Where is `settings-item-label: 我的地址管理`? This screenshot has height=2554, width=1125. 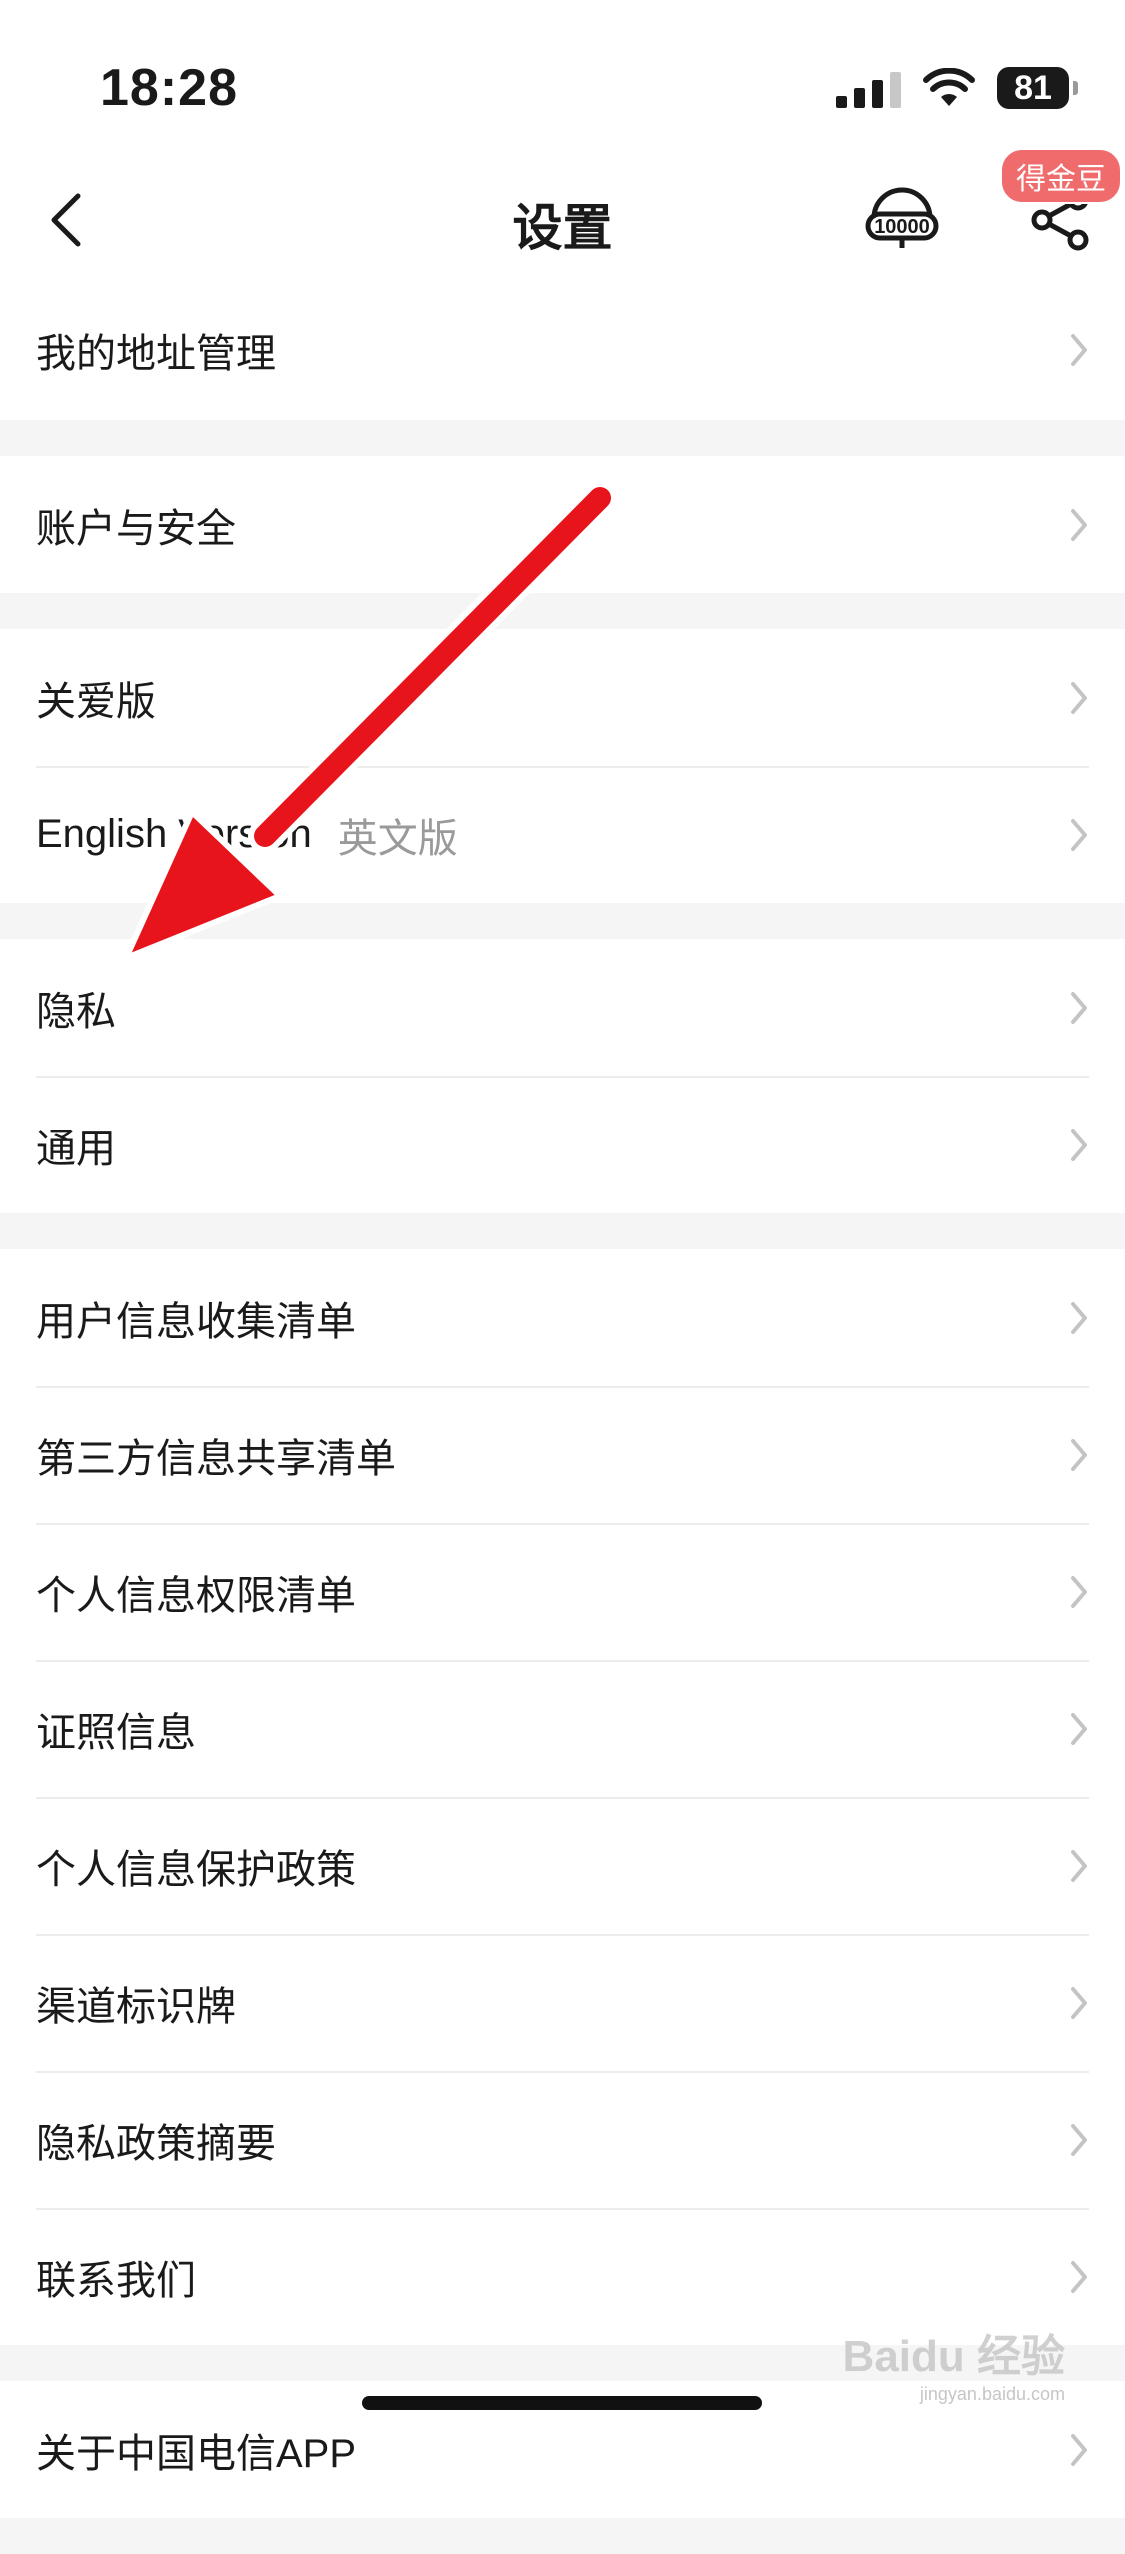
settings-item-label: 我的地址管理 is located at coordinates (156, 354).